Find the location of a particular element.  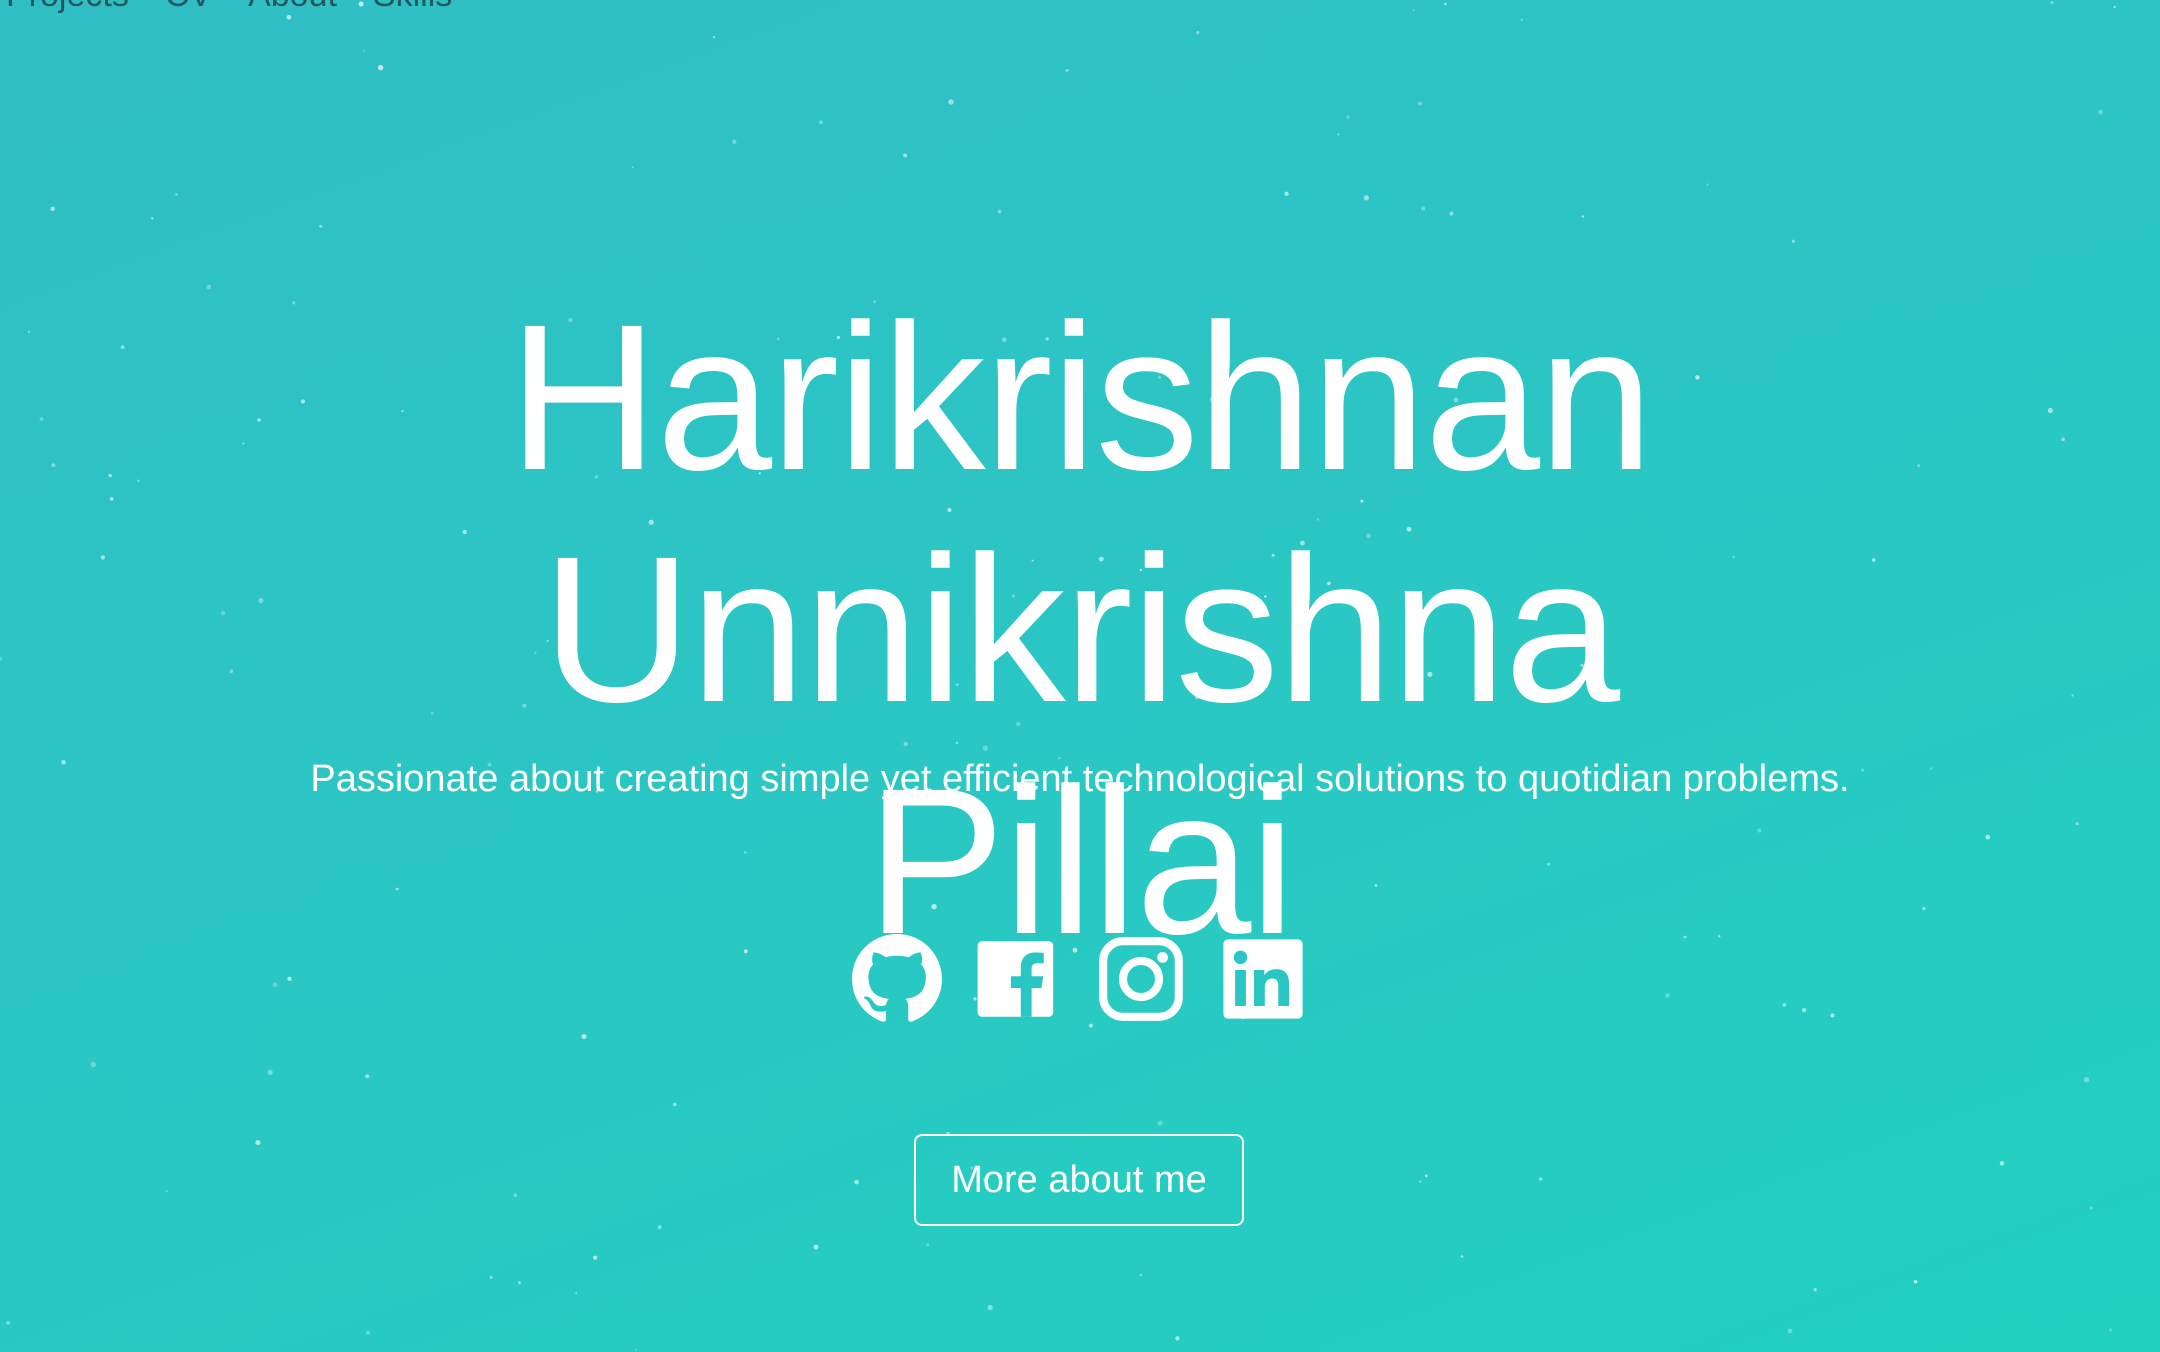

top-navigation: Projects CV About Skills is located at coordinates (229, 7).